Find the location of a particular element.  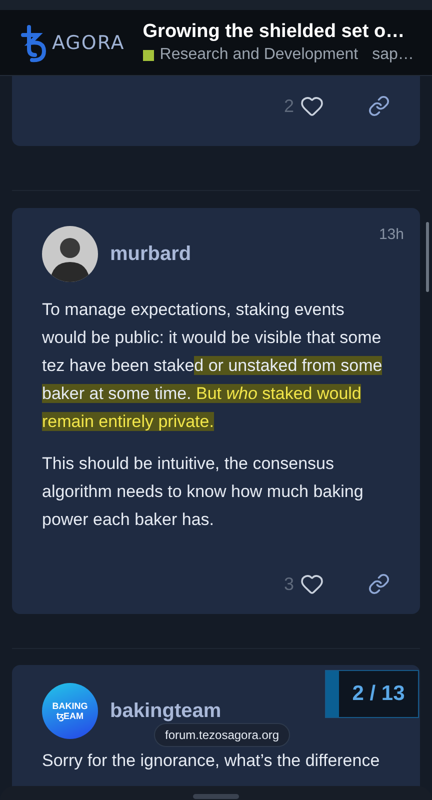

avatar: BAKING ꜩEAM is located at coordinates (70, 711).